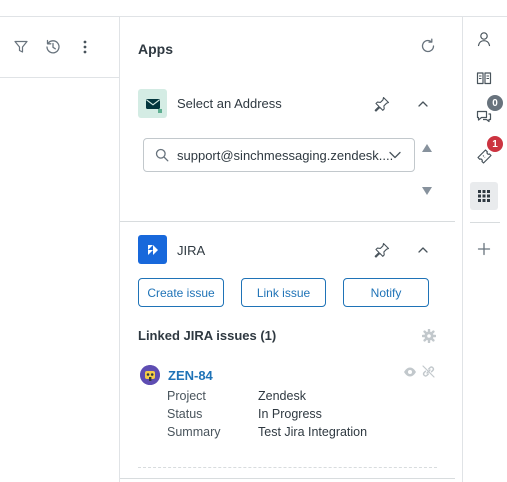 This screenshot has width=507, height=482. What do you see at coordinates (181, 292) in the screenshot?
I see `create-issue-button: Create issue` at bounding box center [181, 292].